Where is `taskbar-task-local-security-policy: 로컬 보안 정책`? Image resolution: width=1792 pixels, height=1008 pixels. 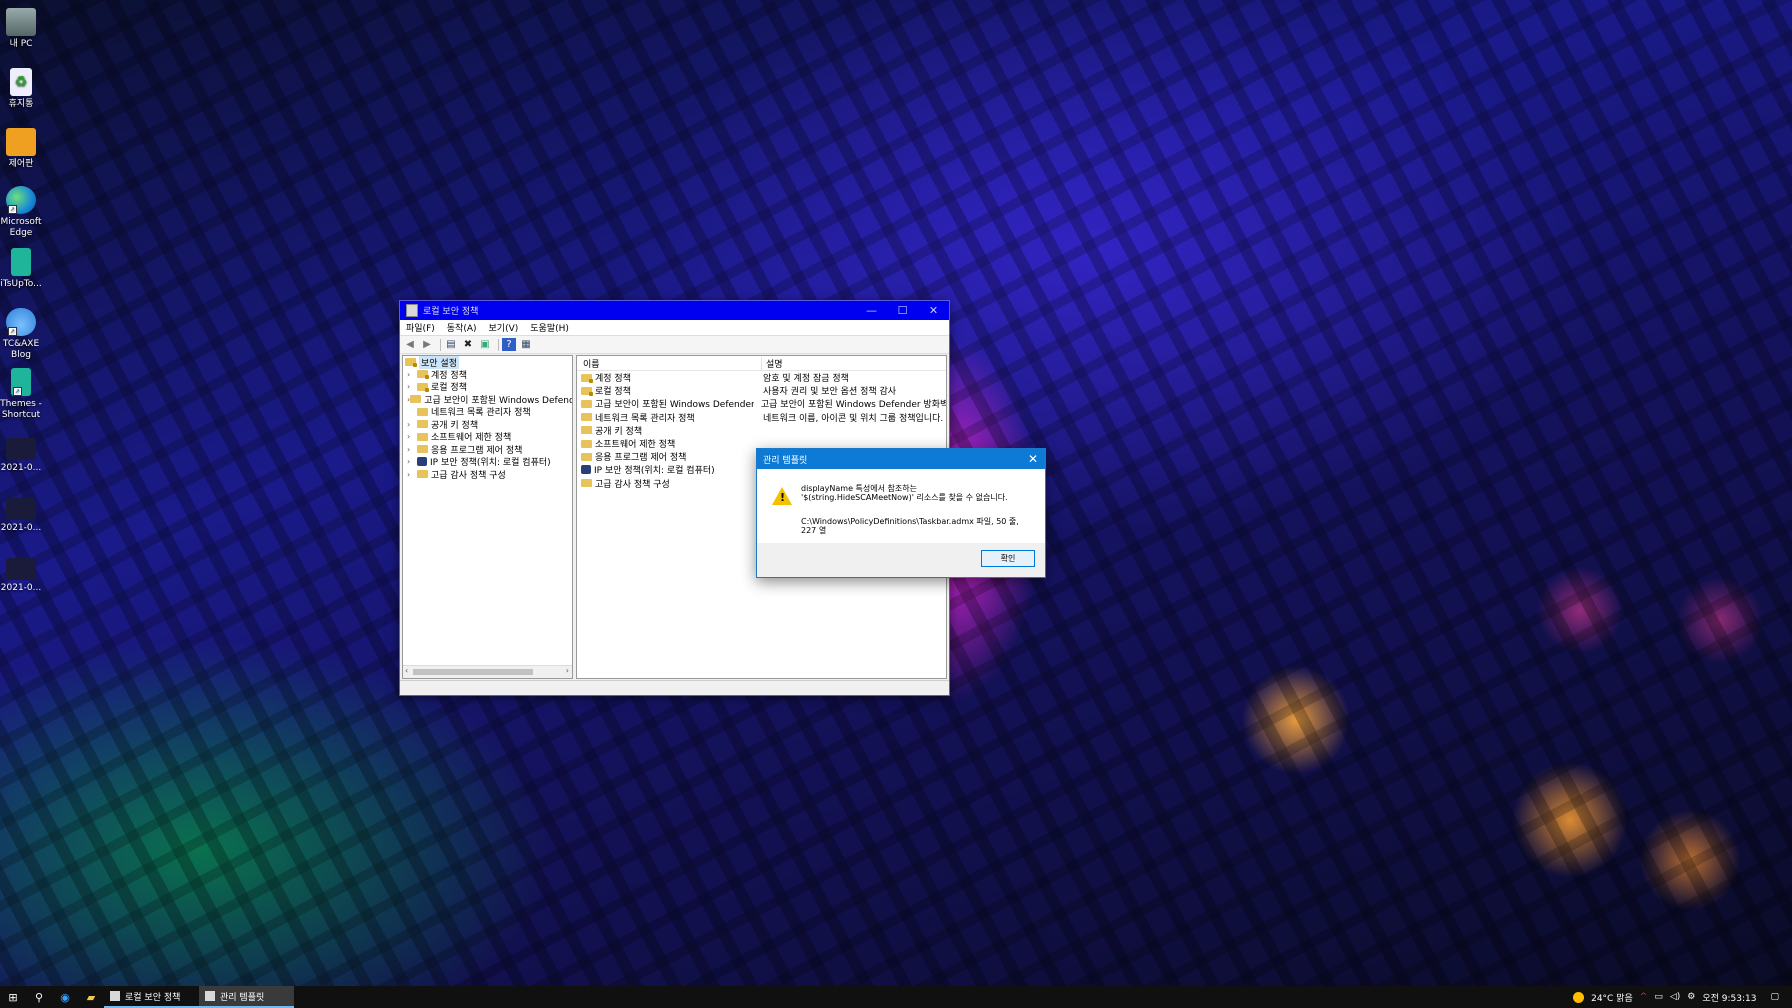
taskbar-task-local-security-policy: 로컬 보안 정책 is located at coordinates (151, 997).